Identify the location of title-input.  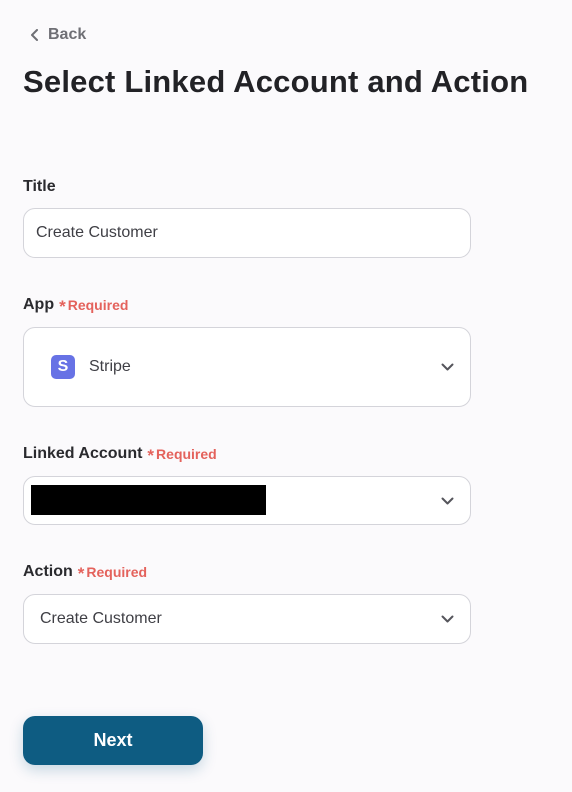
(247, 233).